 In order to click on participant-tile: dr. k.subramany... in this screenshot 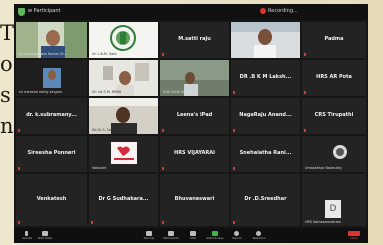, I will do `click(51, 116)`.